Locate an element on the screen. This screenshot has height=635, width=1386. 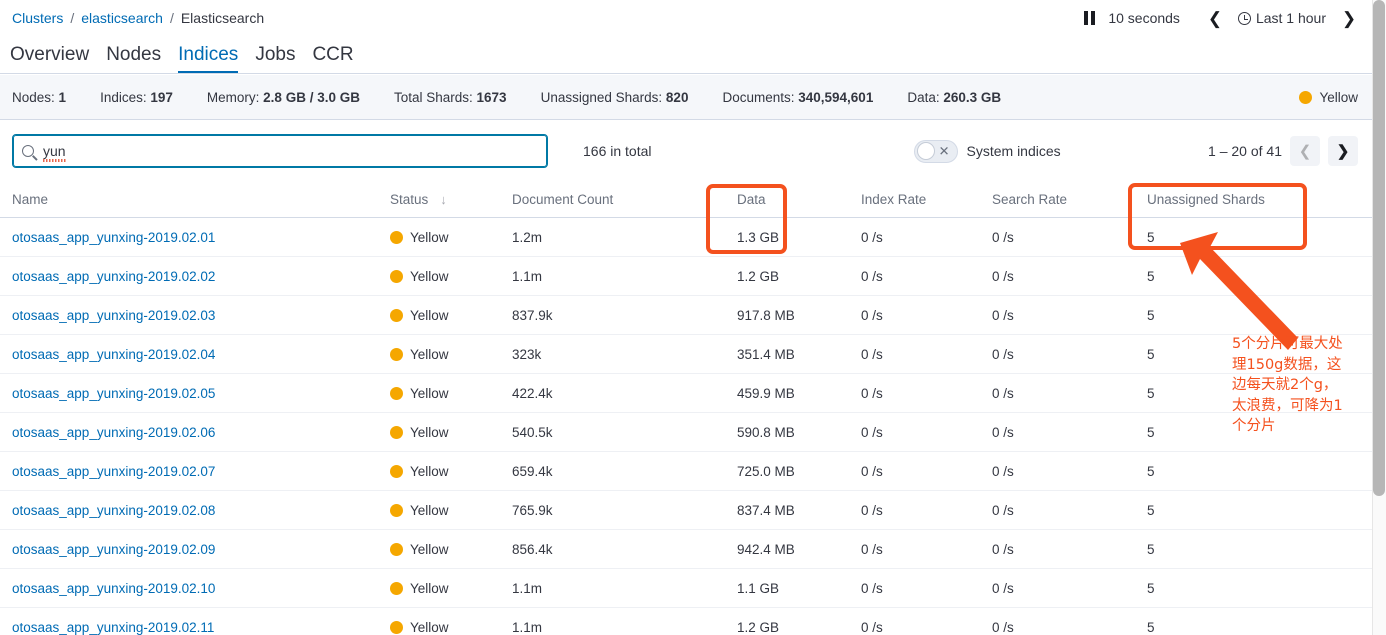
stat-nodes: Nodes: 1 is located at coordinates (39, 97).